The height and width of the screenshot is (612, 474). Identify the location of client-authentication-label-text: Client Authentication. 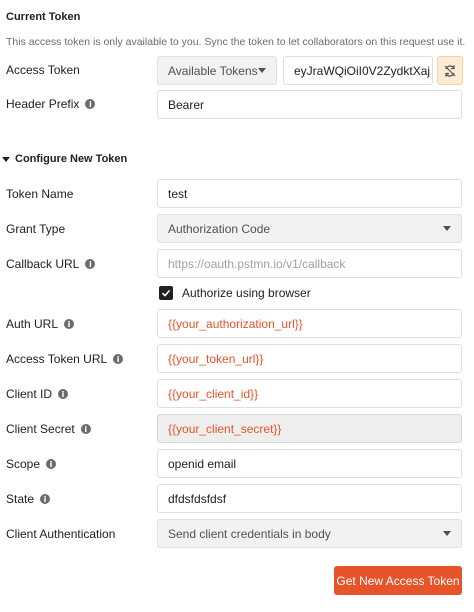
(61, 534).